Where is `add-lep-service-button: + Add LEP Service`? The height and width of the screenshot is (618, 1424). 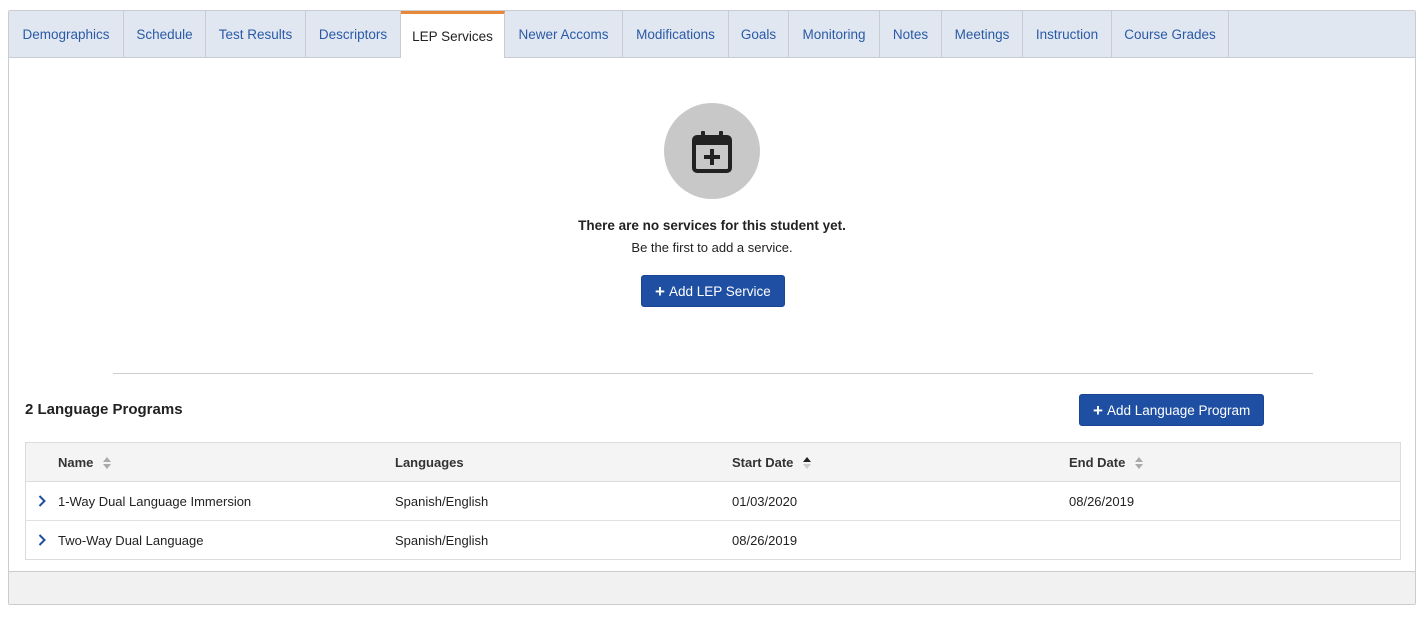 add-lep-service-button: + Add LEP Service is located at coordinates (713, 291).